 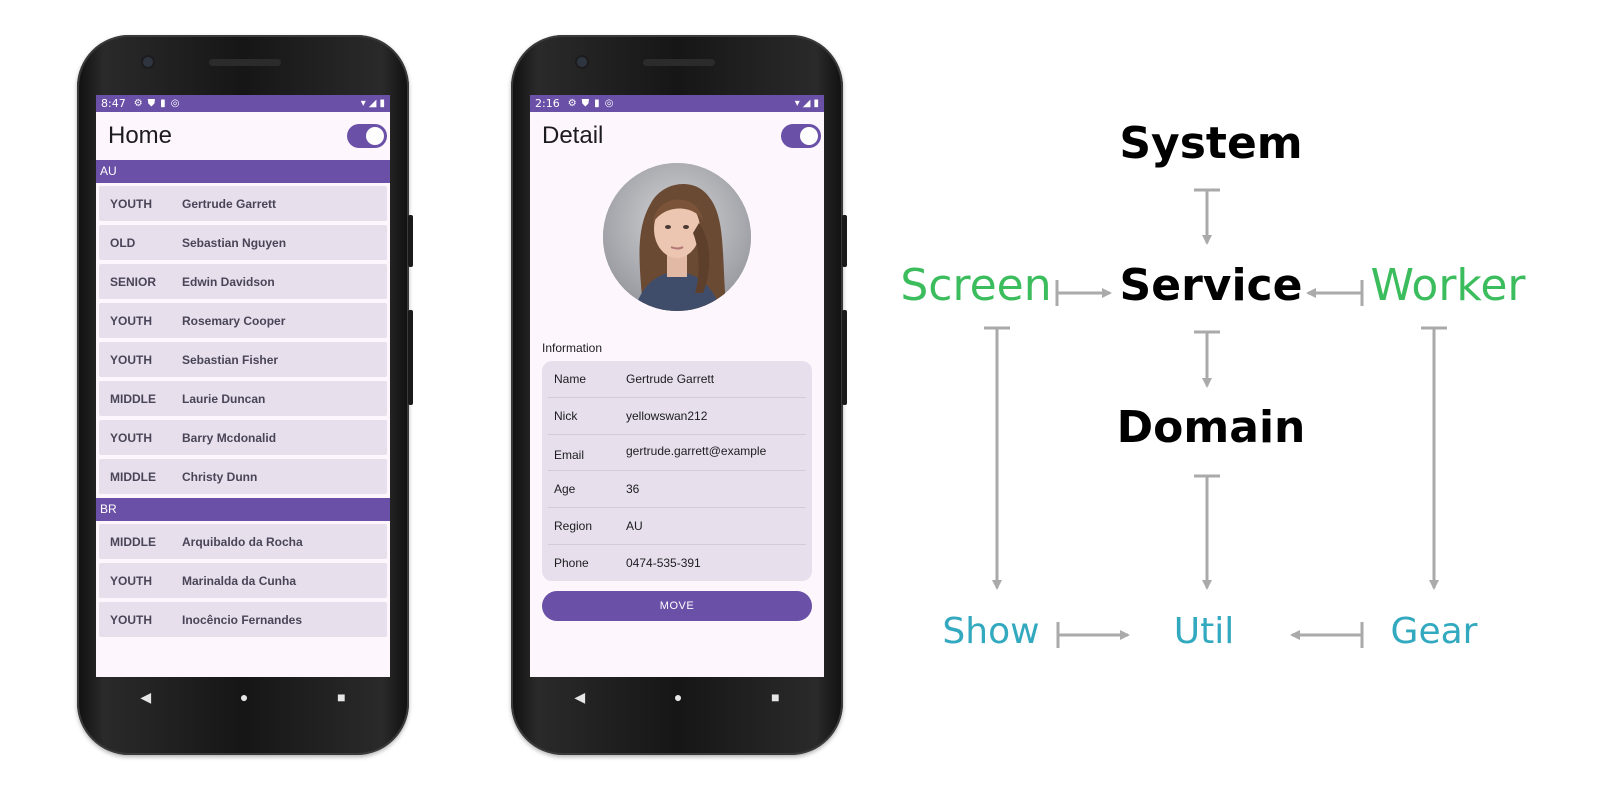 What do you see at coordinates (633, 489) in the screenshot?
I see `field-value: 36` at bounding box center [633, 489].